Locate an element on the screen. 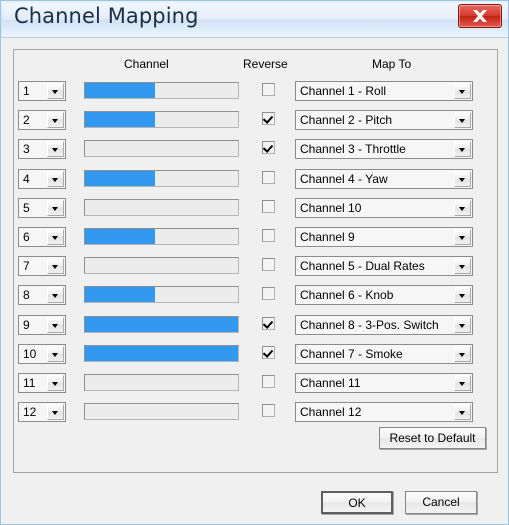 This screenshot has width=509, height=525. channel-number-value: 4 is located at coordinates (26, 178).